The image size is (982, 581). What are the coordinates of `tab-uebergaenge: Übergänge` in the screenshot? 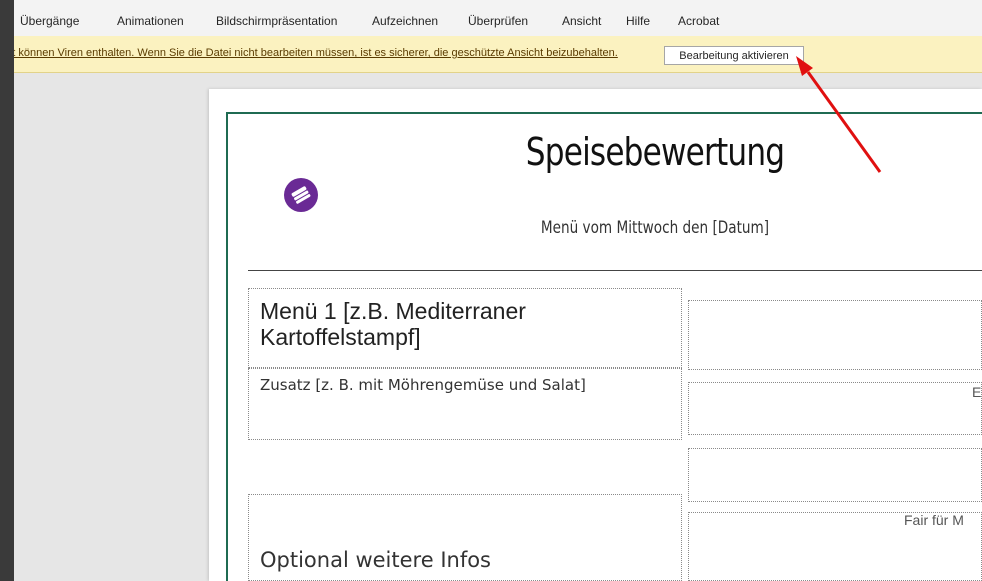 It's located at (49, 21).